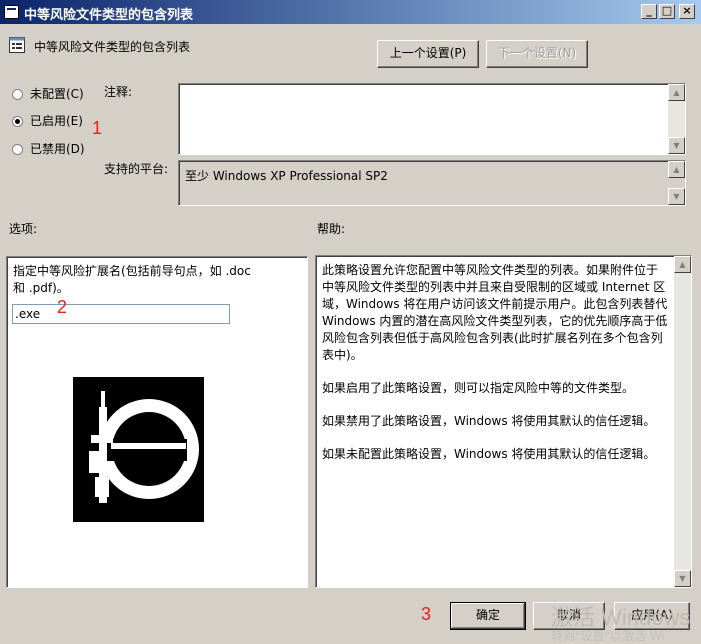  Describe the element at coordinates (11, 12) in the screenshot. I see `window-icon` at that location.